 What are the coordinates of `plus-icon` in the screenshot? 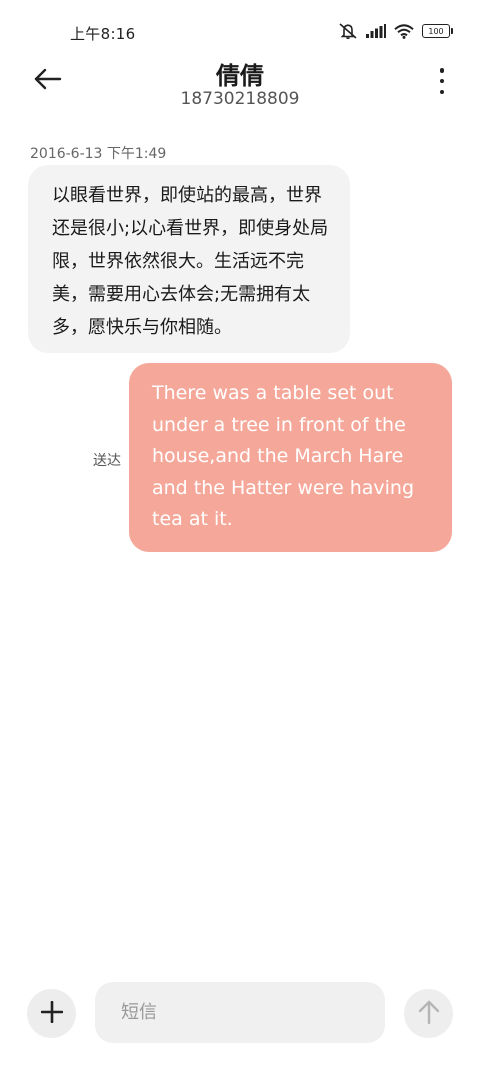 It's located at (51, 1013).